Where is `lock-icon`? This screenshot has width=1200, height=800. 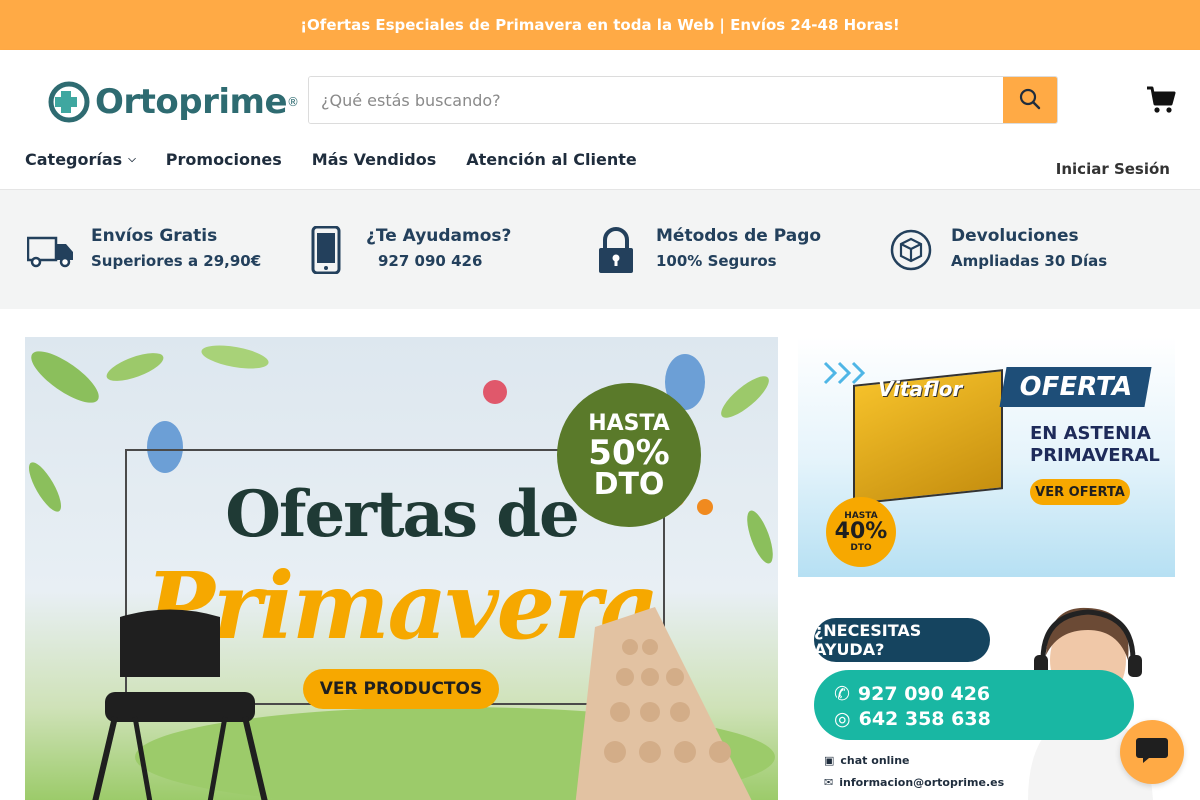 lock-icon is located at coordinates (616, 250).